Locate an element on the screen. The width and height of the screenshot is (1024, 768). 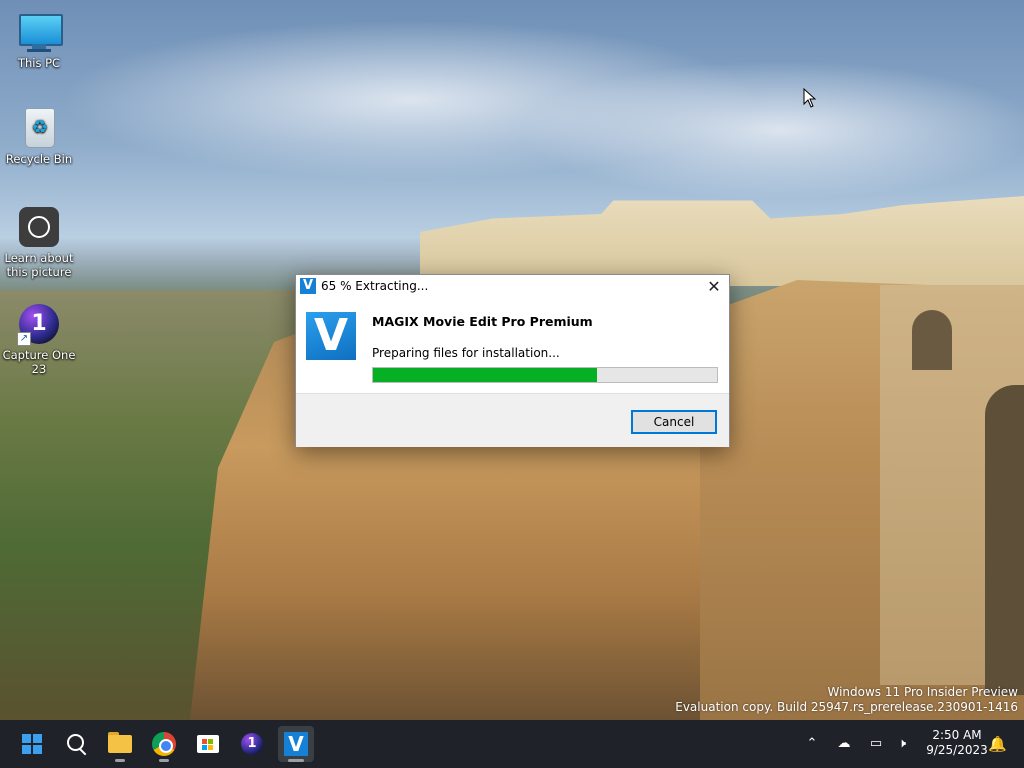
capture-one-icon: 1 ↗ is located at coordinates (39, 324).